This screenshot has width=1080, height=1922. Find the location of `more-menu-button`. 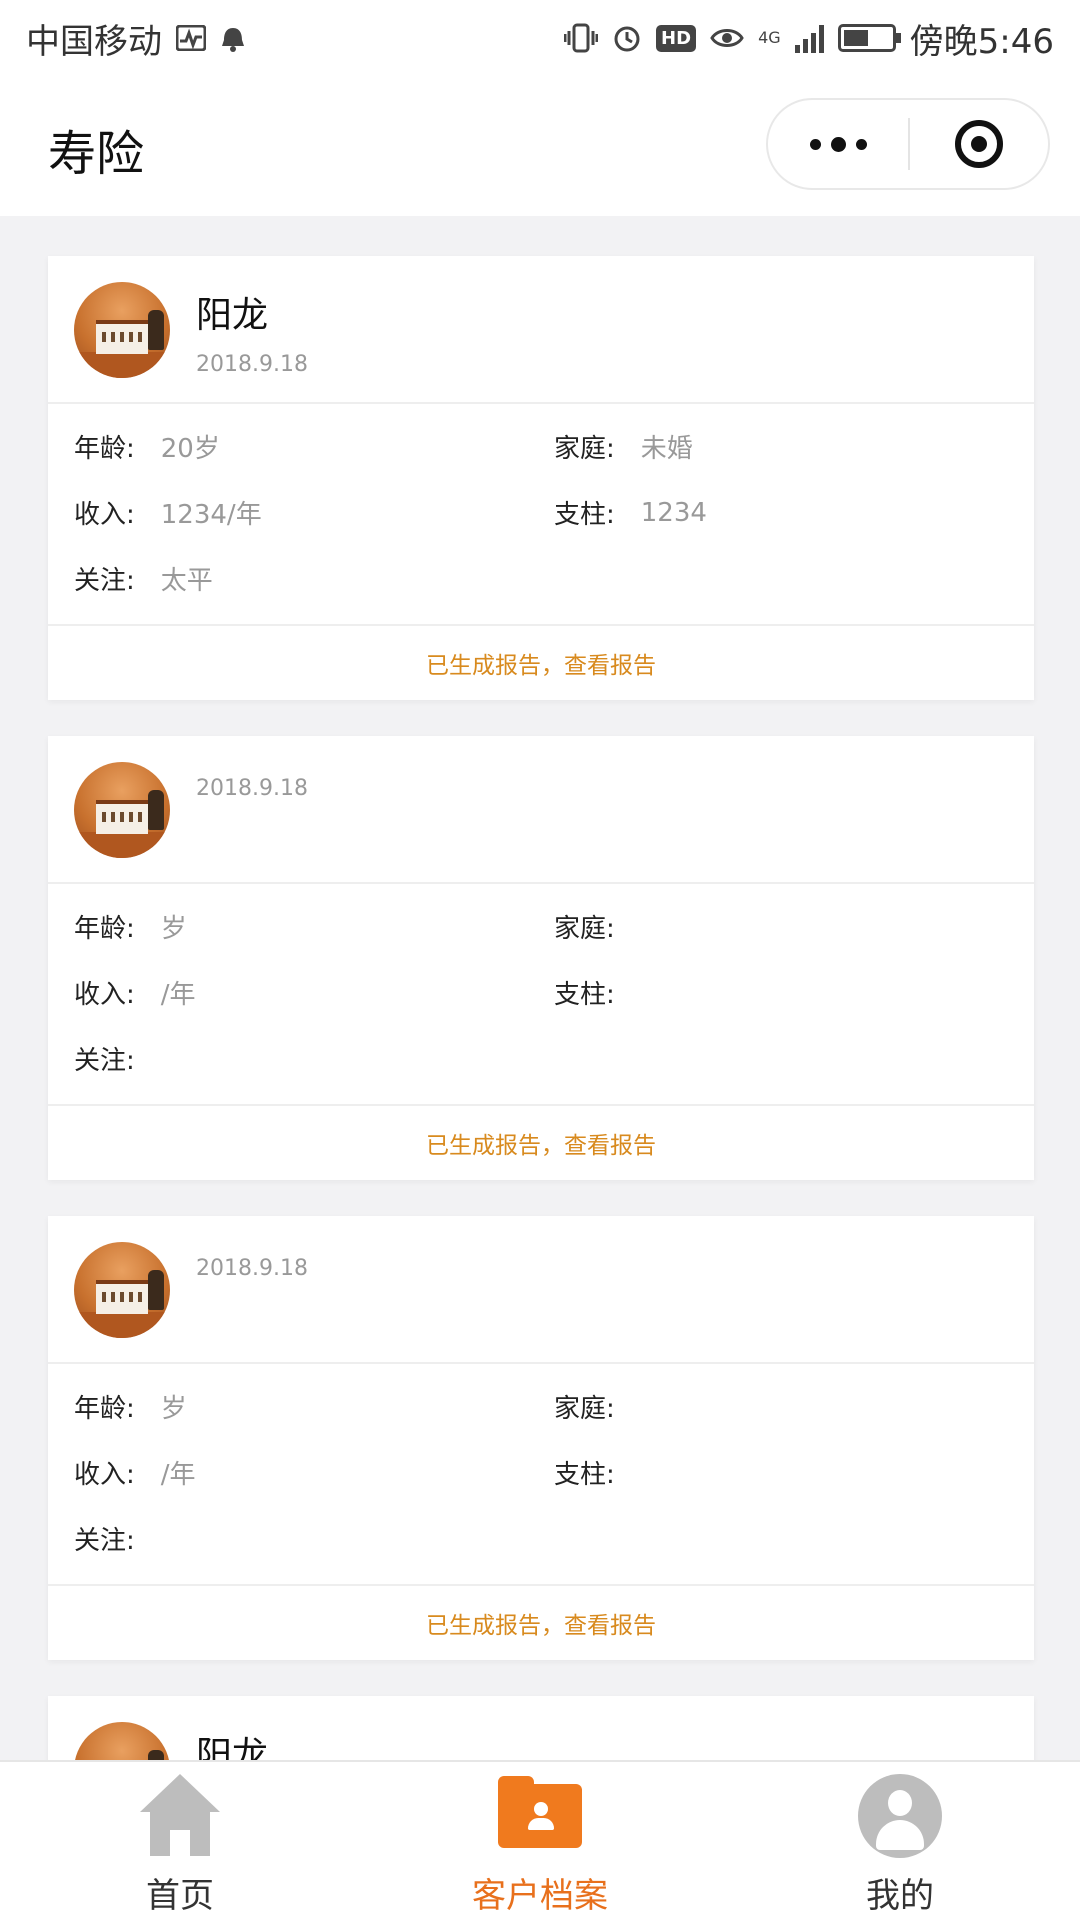

more-menu-button is located at coordinates (838, 144).